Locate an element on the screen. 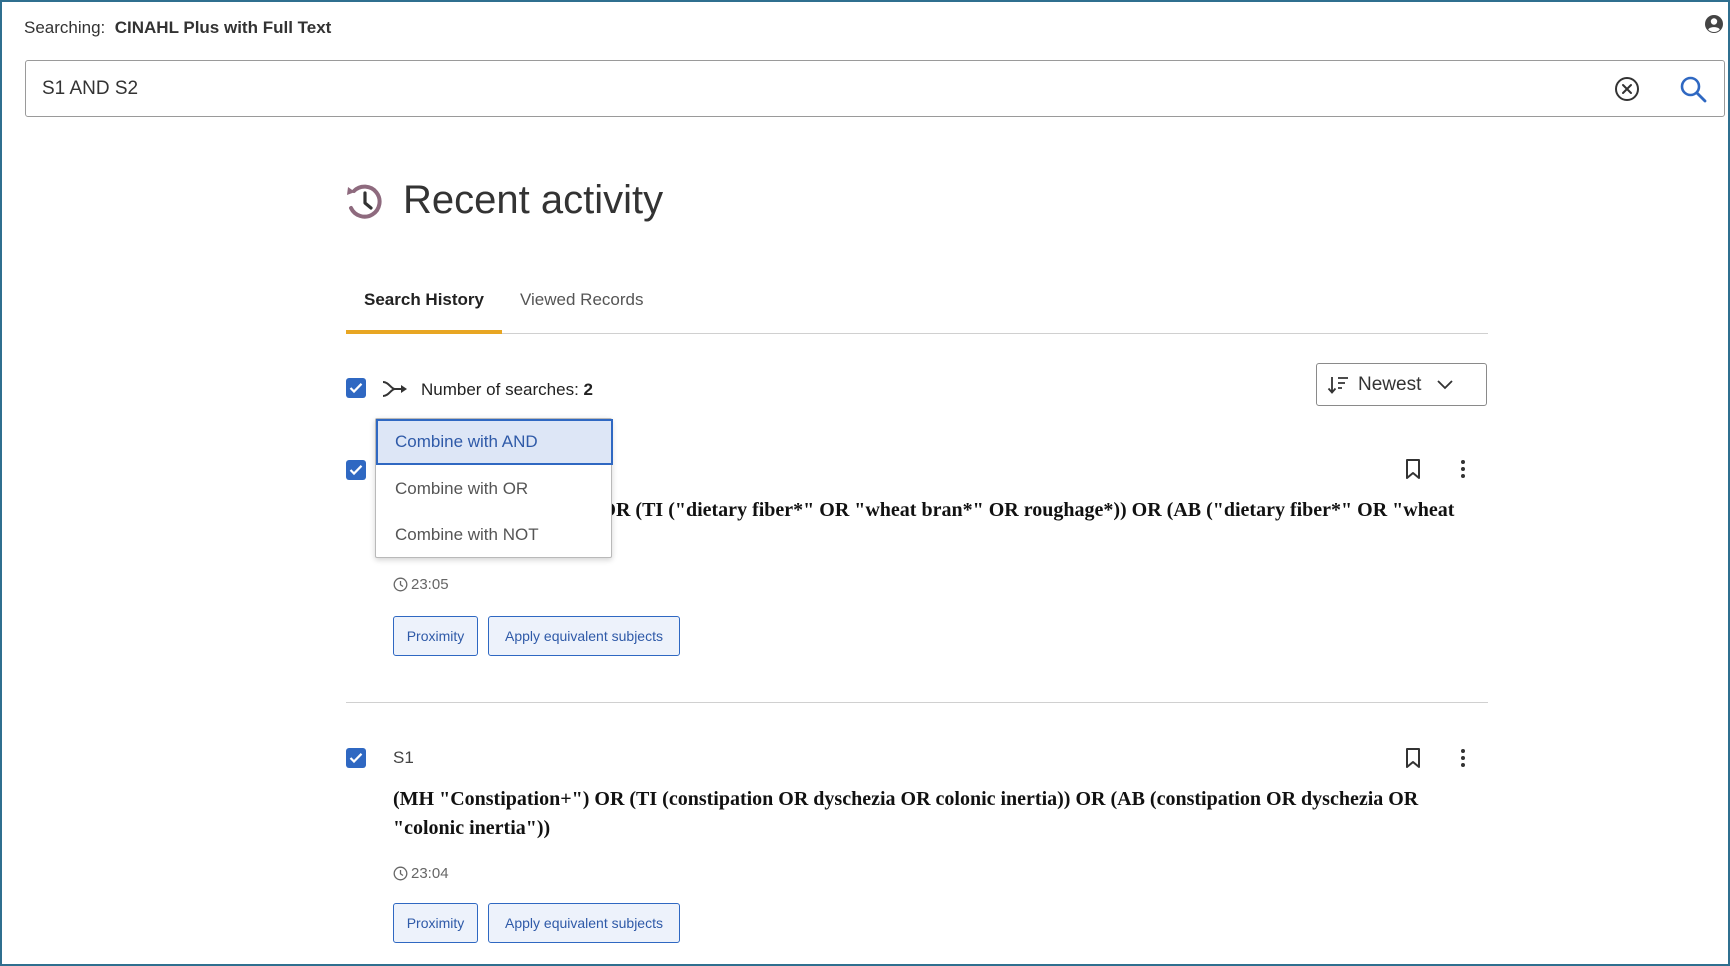  search-id: S1 is located at coordinates (403, 757).